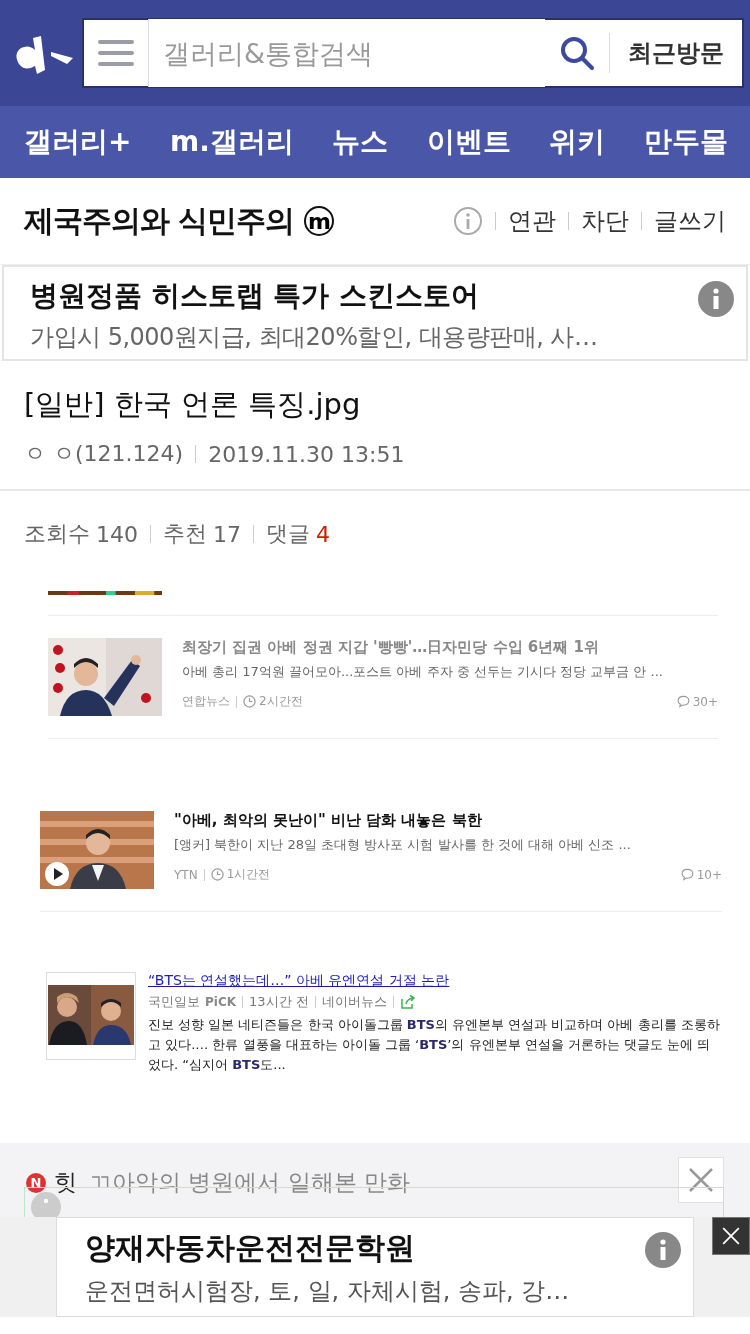 The height and width of the screenshot is (1334, 750). Describe the element at coordinates (281, 701) in the screenshot. I see `news-time: 2시간전` at that location.